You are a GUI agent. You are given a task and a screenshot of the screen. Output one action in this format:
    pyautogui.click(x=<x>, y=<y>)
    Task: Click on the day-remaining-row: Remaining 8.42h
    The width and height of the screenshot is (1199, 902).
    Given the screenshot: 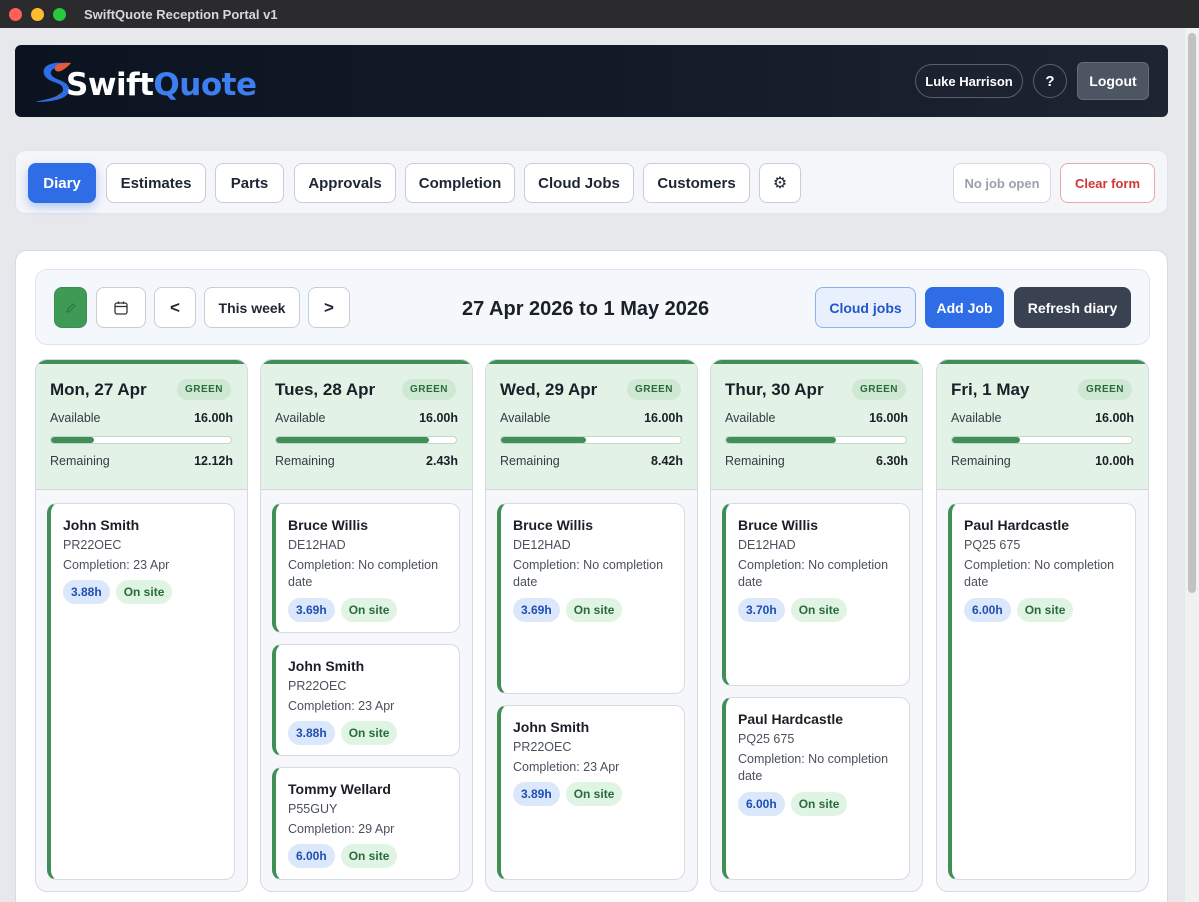 What is the action you would take?
    pyautogui.click(x=591, y=461)
    